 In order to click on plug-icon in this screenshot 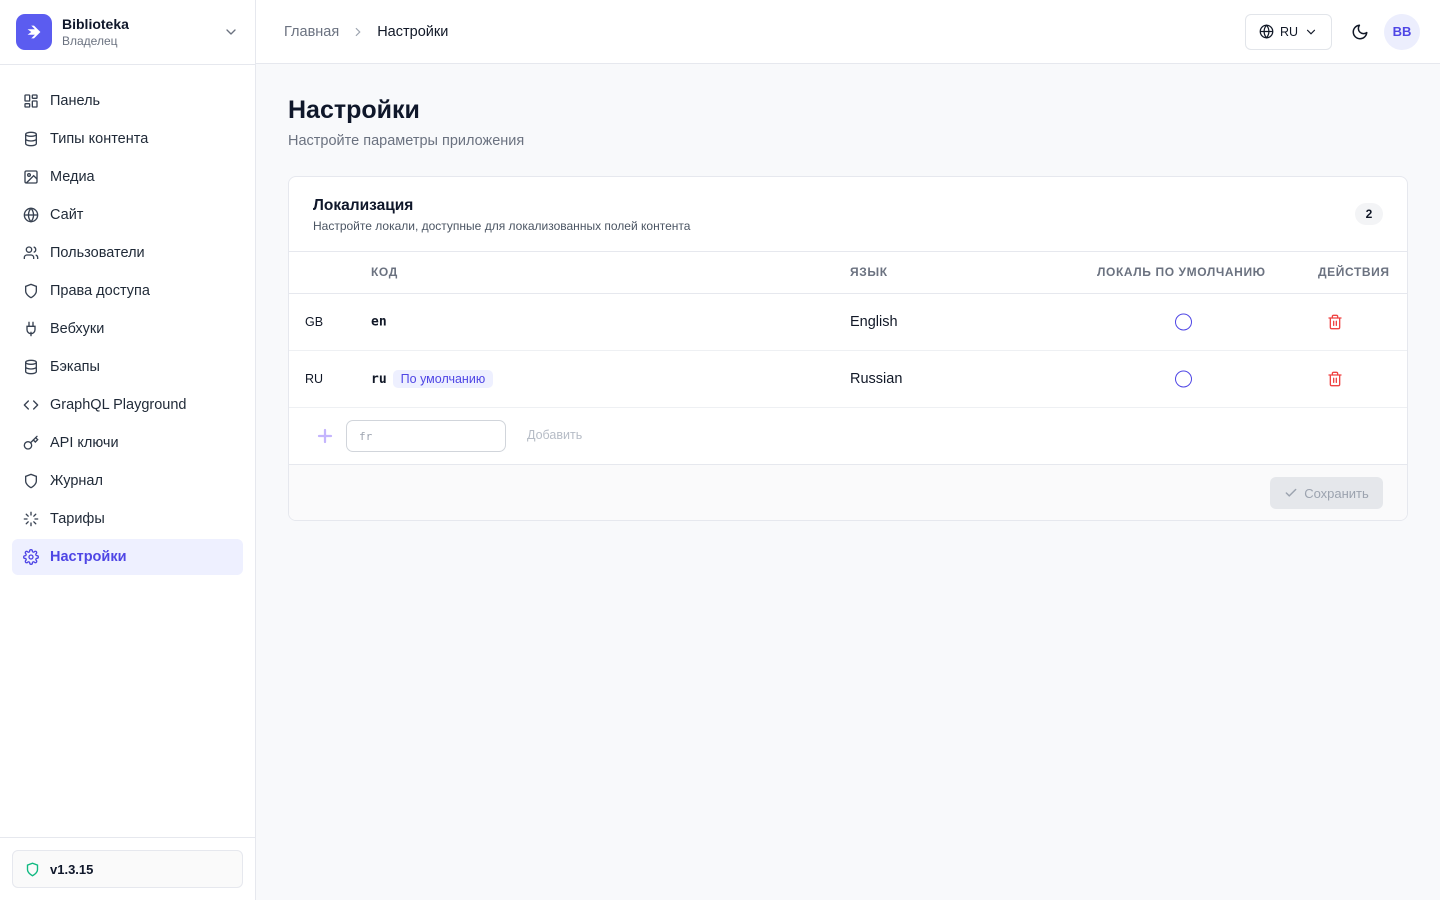, I will do `click(31, 329)`.